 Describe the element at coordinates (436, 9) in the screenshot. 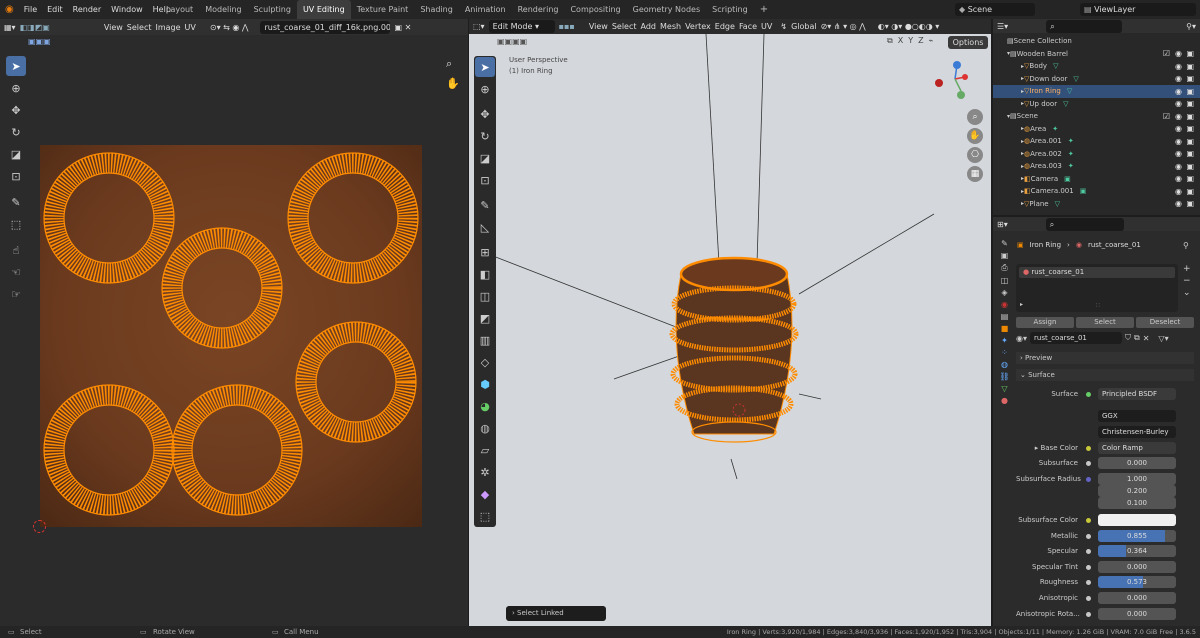

I see `tab-shading: Shading` at that location.